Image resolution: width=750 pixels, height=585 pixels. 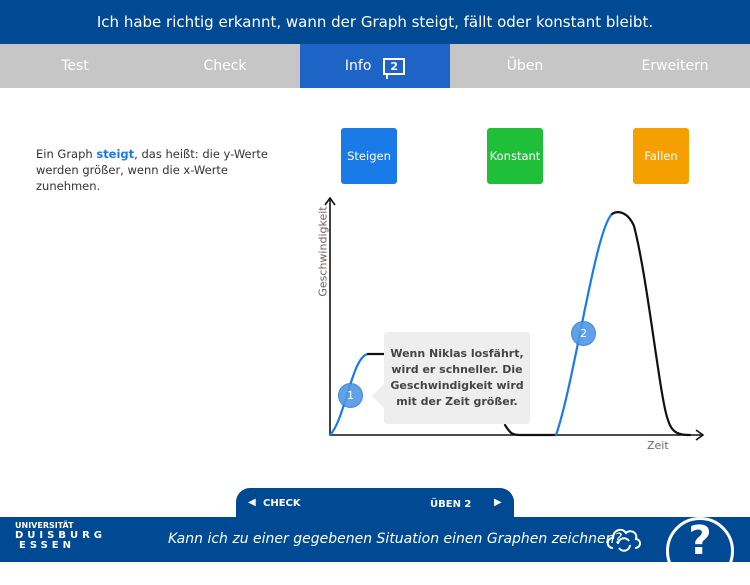 What do you see at coordinates (350, 395) in the screenshot?
I see `marker-1: 1` at bounding box center [350, 395].